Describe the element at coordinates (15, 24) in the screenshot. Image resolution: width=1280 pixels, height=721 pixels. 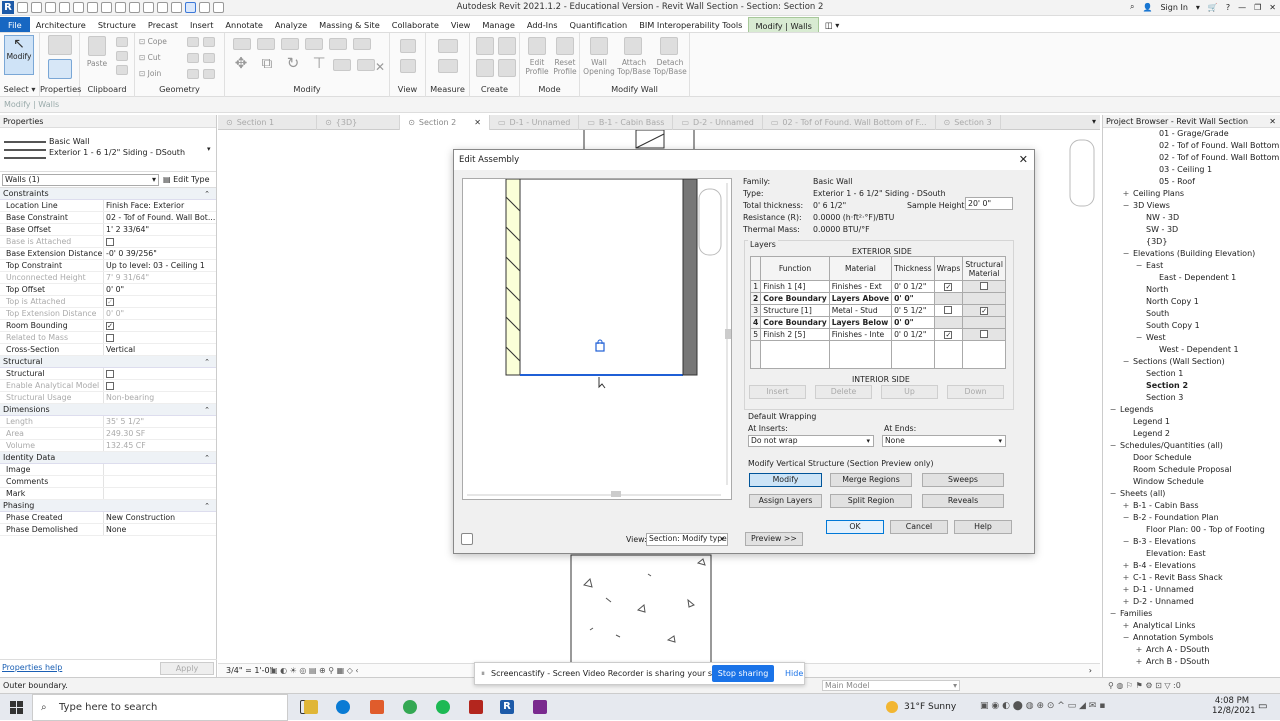
I see `tab-file: File` at that location.